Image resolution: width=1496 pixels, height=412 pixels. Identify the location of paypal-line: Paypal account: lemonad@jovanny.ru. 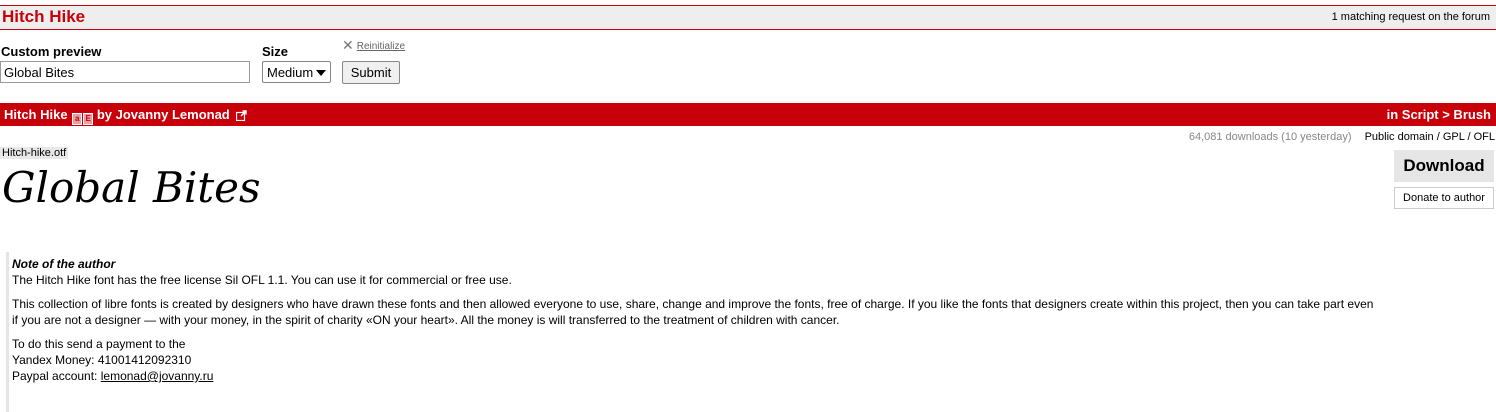
(754, 376).